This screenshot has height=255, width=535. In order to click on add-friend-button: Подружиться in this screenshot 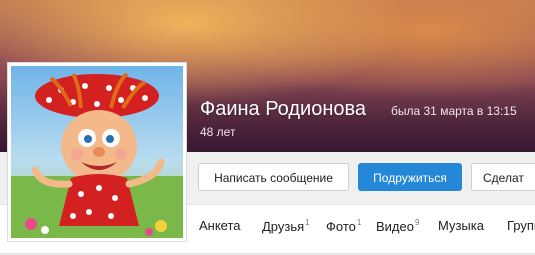, I will do `click(410, 177)`.